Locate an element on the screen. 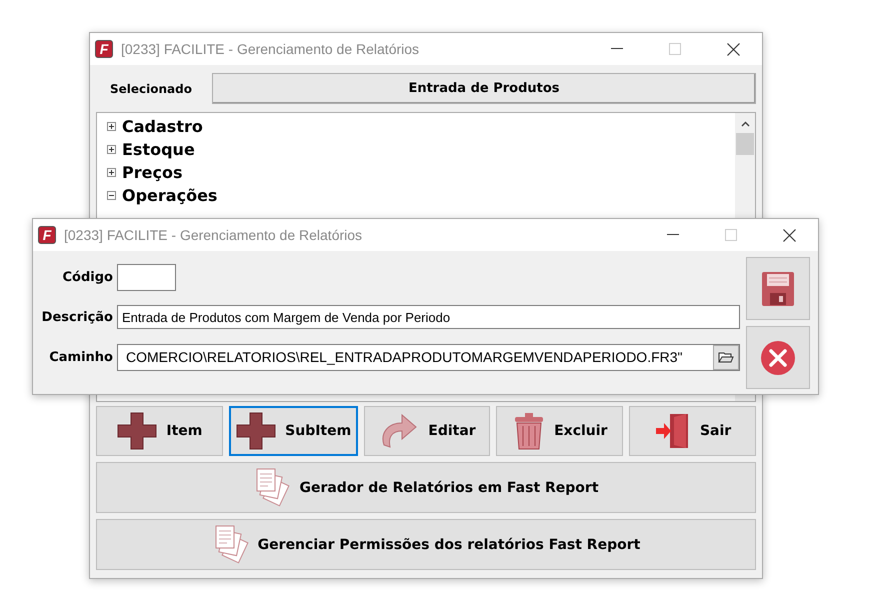  toolbar-button: Excluir is located at coordinates (560, 431).